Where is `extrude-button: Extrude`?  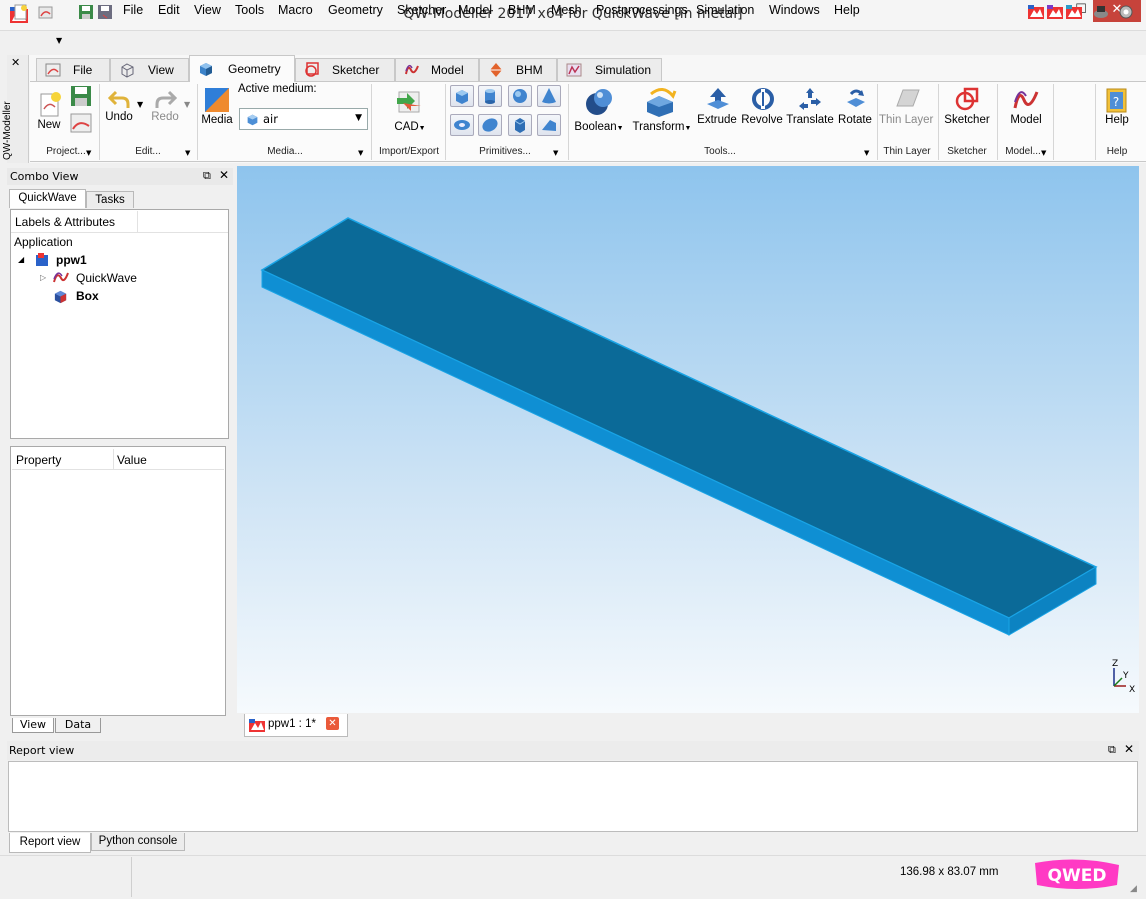 extrude-button: Extrude is located at coordinates (717, 120).